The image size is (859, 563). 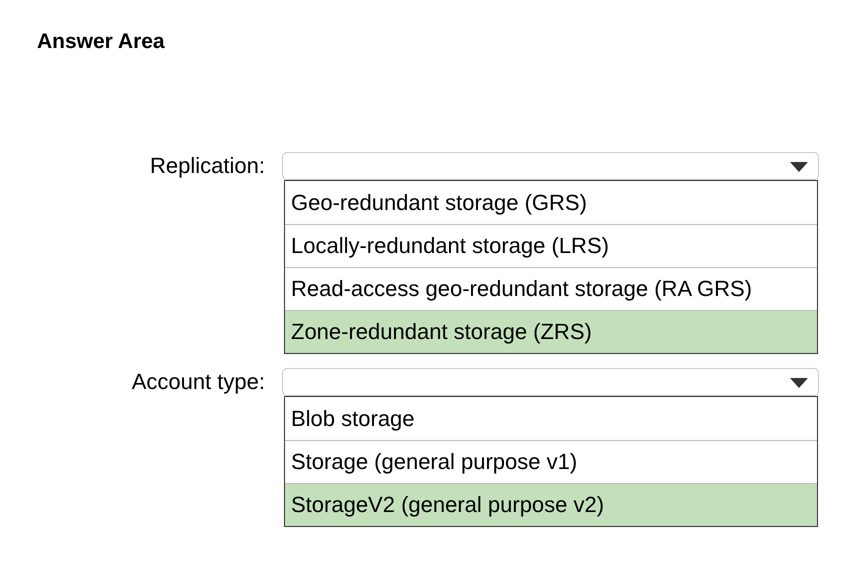 What do you see at coordinates (551, 331) in the screenshot?
I see `dropdown-option: Zone-redundant storage (ZRS)` at bounding box center [551, 331].